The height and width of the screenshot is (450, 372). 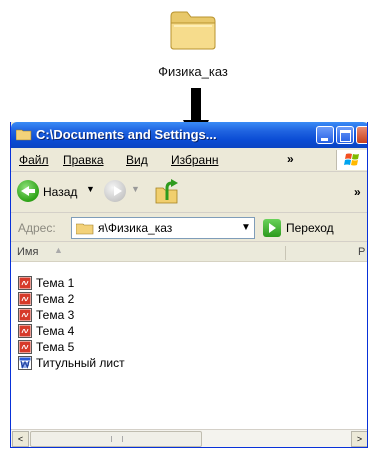 What do you see at coordinates (55, 299) in the screenshot?
I see `file-name: Тема 2` at bounding box center [55, 299].